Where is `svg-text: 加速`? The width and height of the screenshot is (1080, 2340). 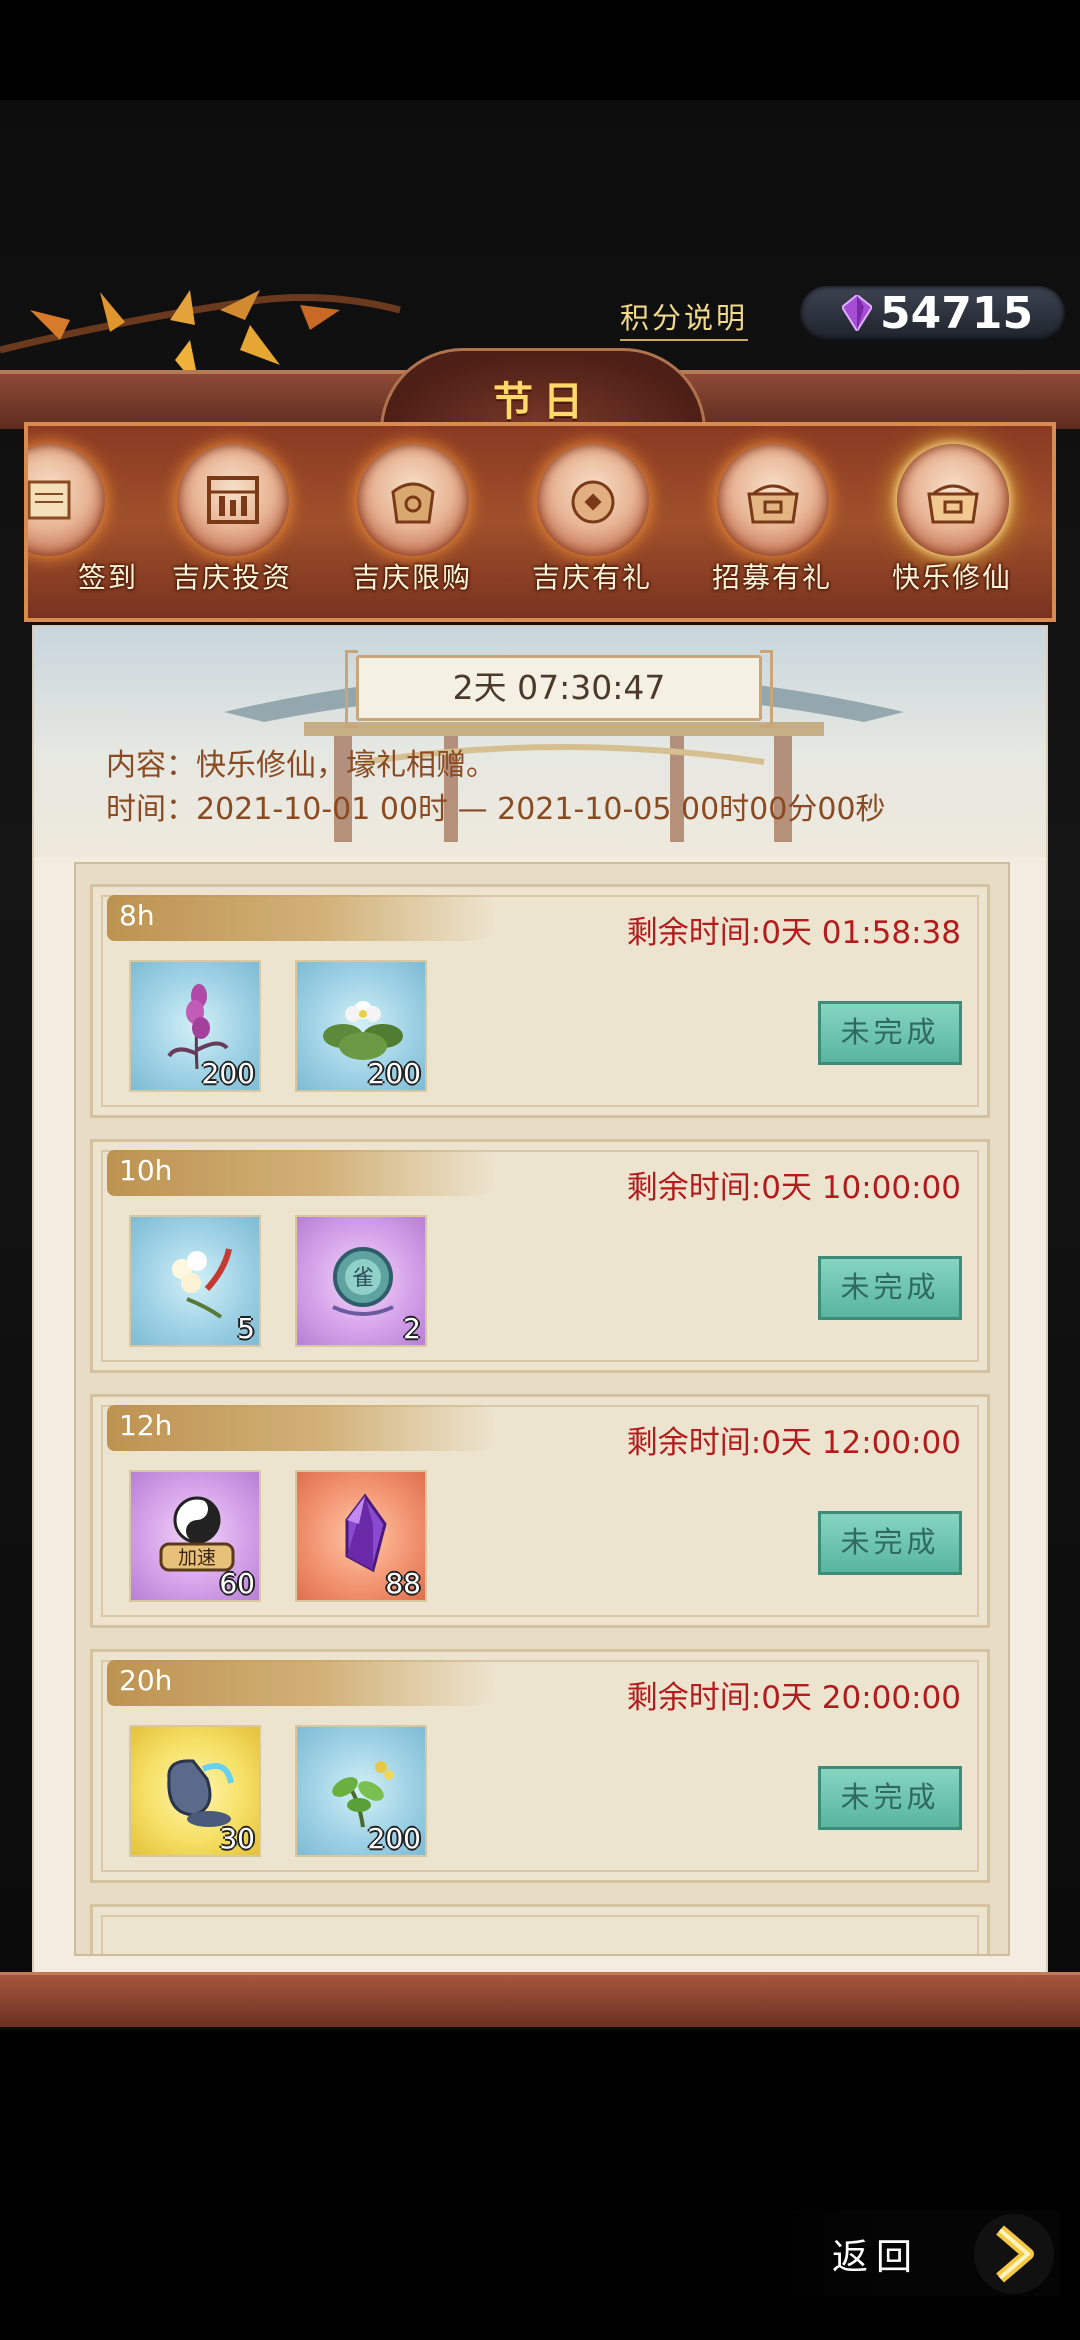
svg-text: 加速 is located at coordinates (197, 1558).